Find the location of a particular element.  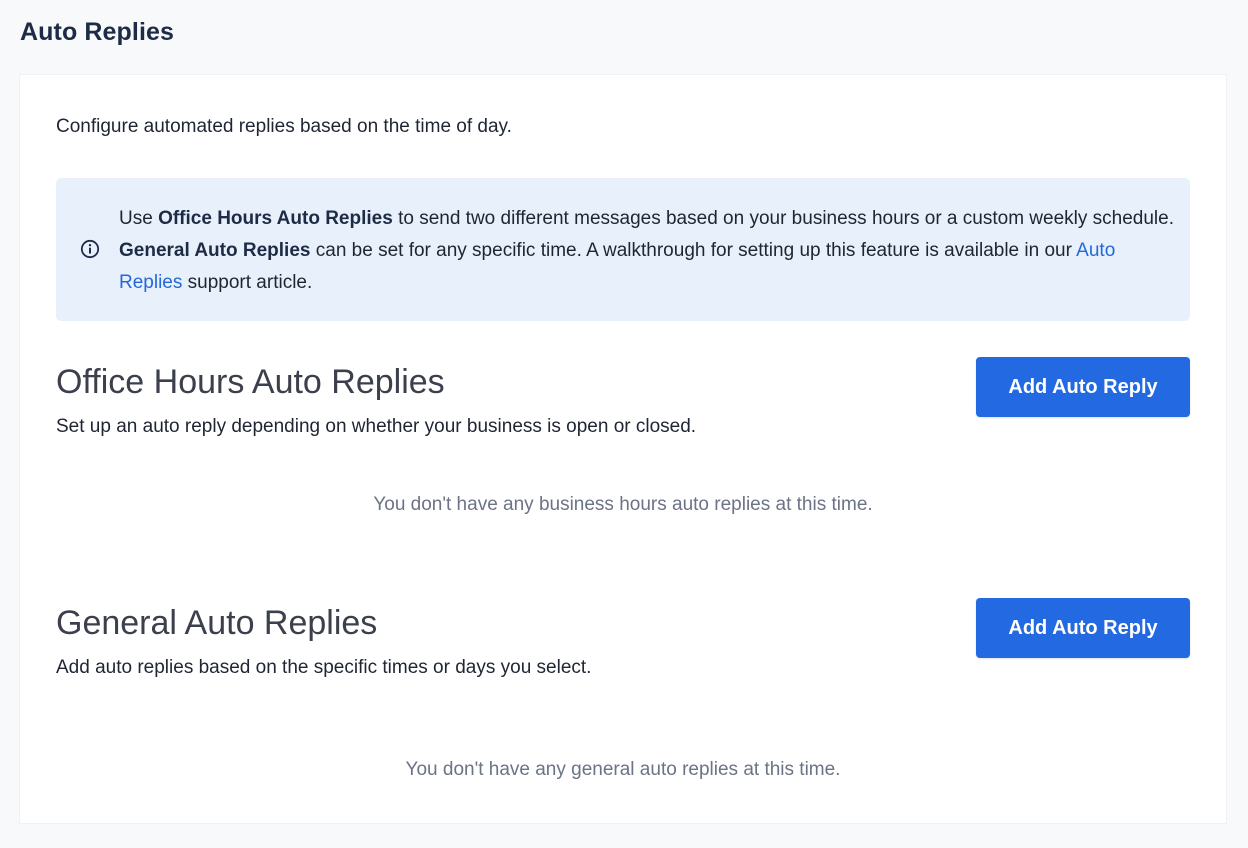

page-title: Auto Replies is located at coordinates (97, 32).